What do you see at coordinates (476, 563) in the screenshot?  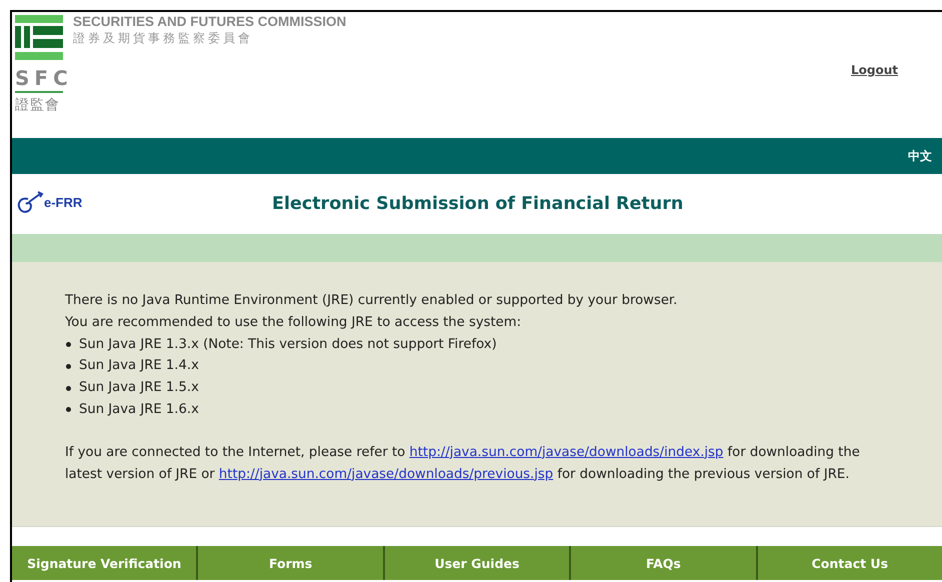 I see `nav-link: User Guides` at bounding box center [476, 563].